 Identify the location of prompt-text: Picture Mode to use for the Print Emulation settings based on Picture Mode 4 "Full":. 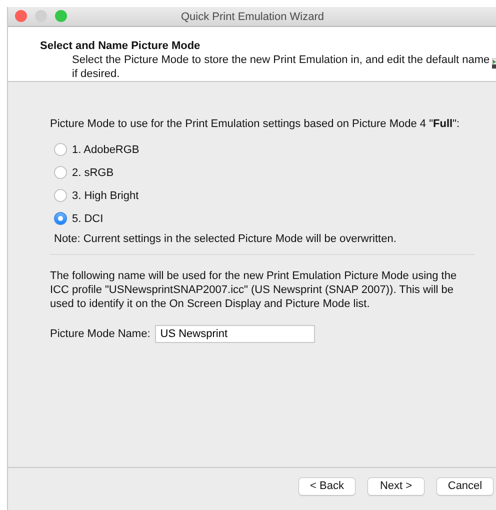
(255, 124).